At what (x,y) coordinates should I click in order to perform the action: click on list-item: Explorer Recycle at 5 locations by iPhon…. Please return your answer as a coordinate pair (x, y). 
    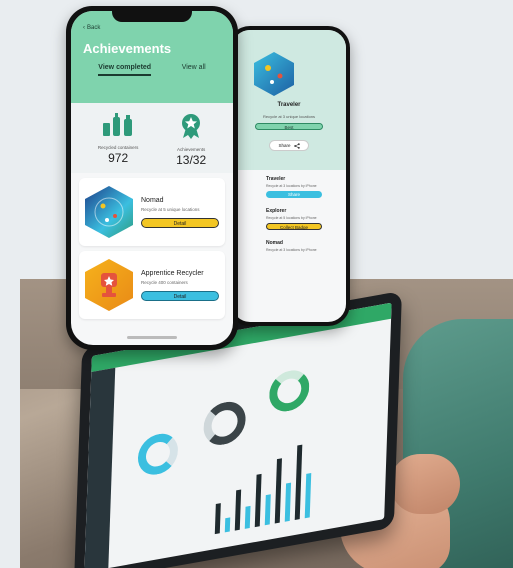
    Looking at the image, I should click on (304, 219).